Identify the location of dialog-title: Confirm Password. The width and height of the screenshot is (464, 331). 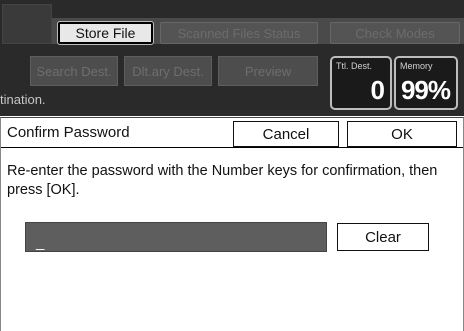
(68, 132).